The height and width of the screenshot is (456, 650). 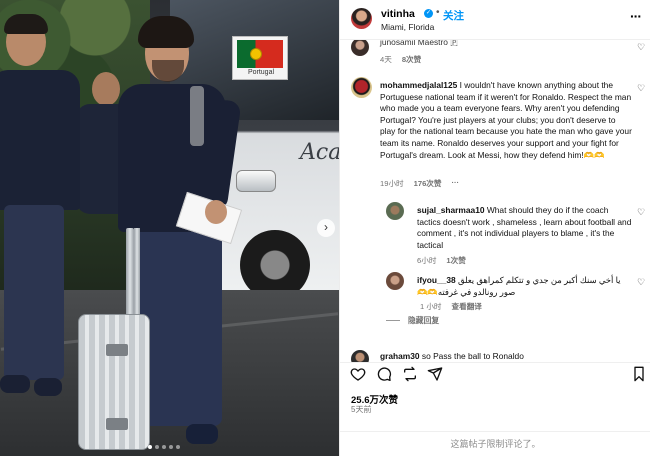 I want to click on carousel-dots, so click(x=164, y=447).